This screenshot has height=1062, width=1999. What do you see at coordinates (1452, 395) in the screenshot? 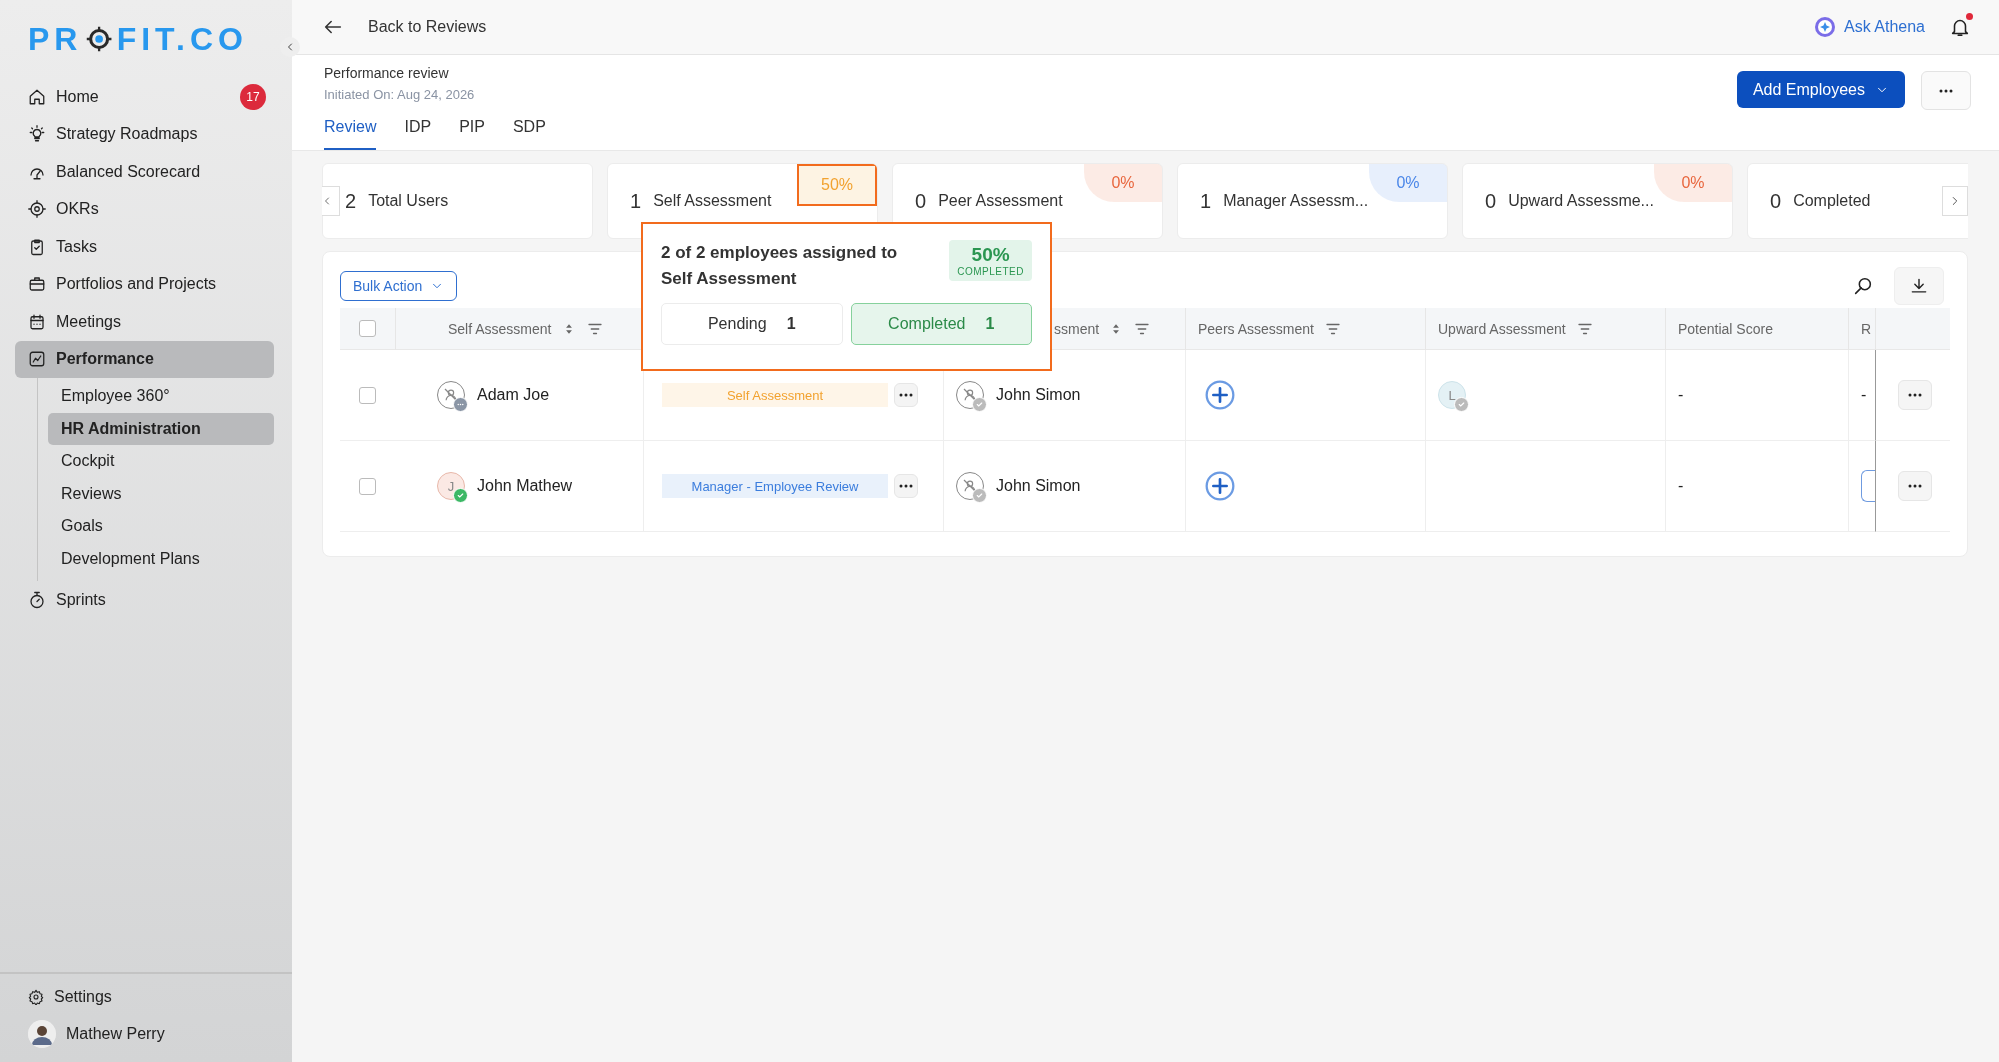
I see `avatar-icon: L` at bounding box center [1452, 395].